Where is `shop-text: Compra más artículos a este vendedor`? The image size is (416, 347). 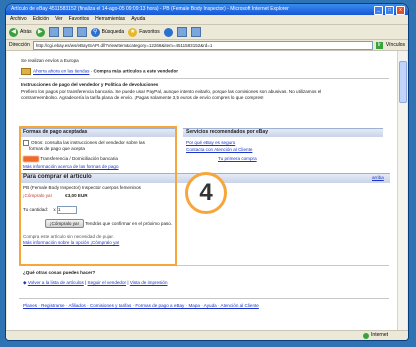 shop-text: Compra más artículos a este vendedor is located at coordinates (136, 71).